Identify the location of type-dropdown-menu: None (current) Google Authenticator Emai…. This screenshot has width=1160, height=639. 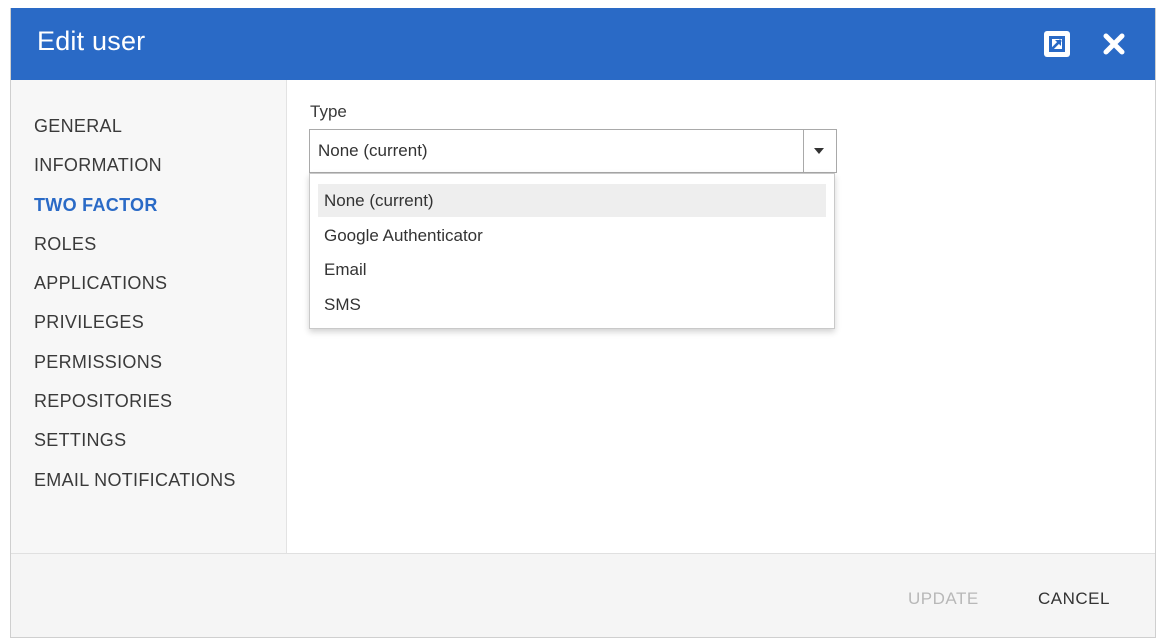
(572, 251).